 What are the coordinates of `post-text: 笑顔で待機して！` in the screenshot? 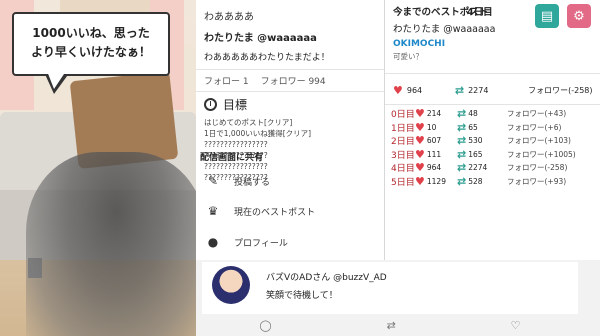 It's located at (302, 296).